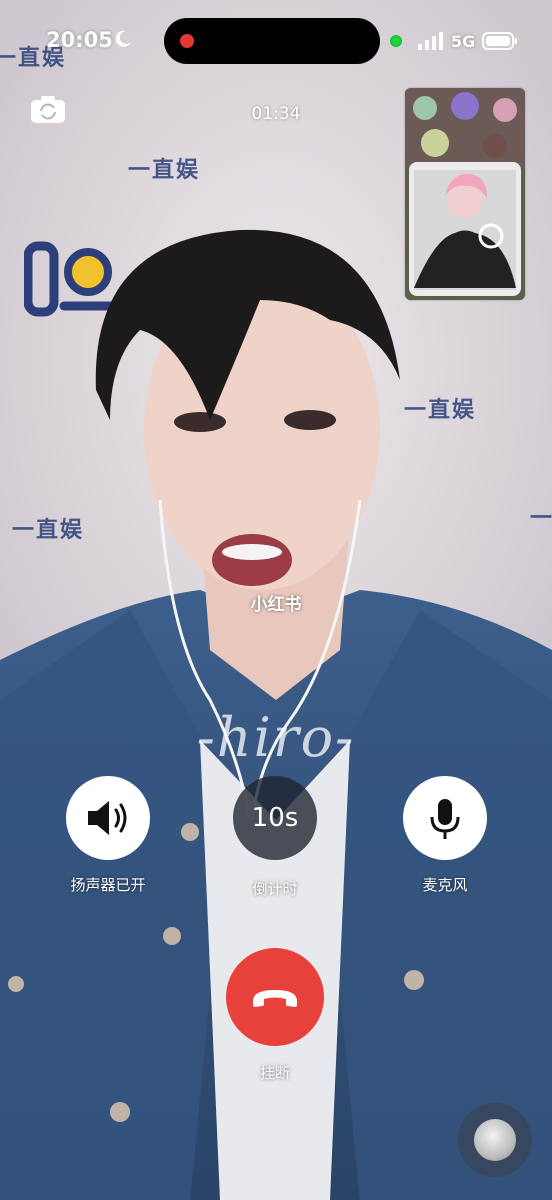 This screenshot has width=552, height=1200. I want to click on countdown-timer-button: 10s, so click(275, 818).